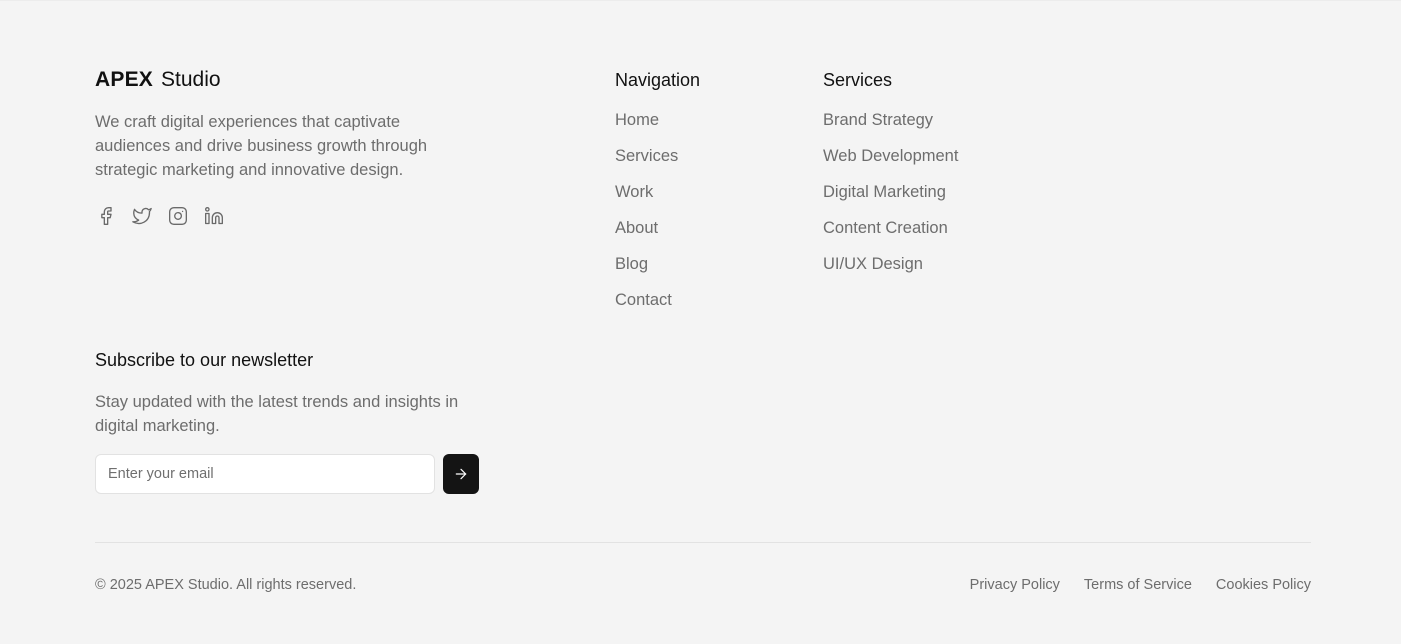 The height and width of the screenshot is (644, 1401). I want to click on terms-of-service-link: Terms of Service, so click(1138, 585).